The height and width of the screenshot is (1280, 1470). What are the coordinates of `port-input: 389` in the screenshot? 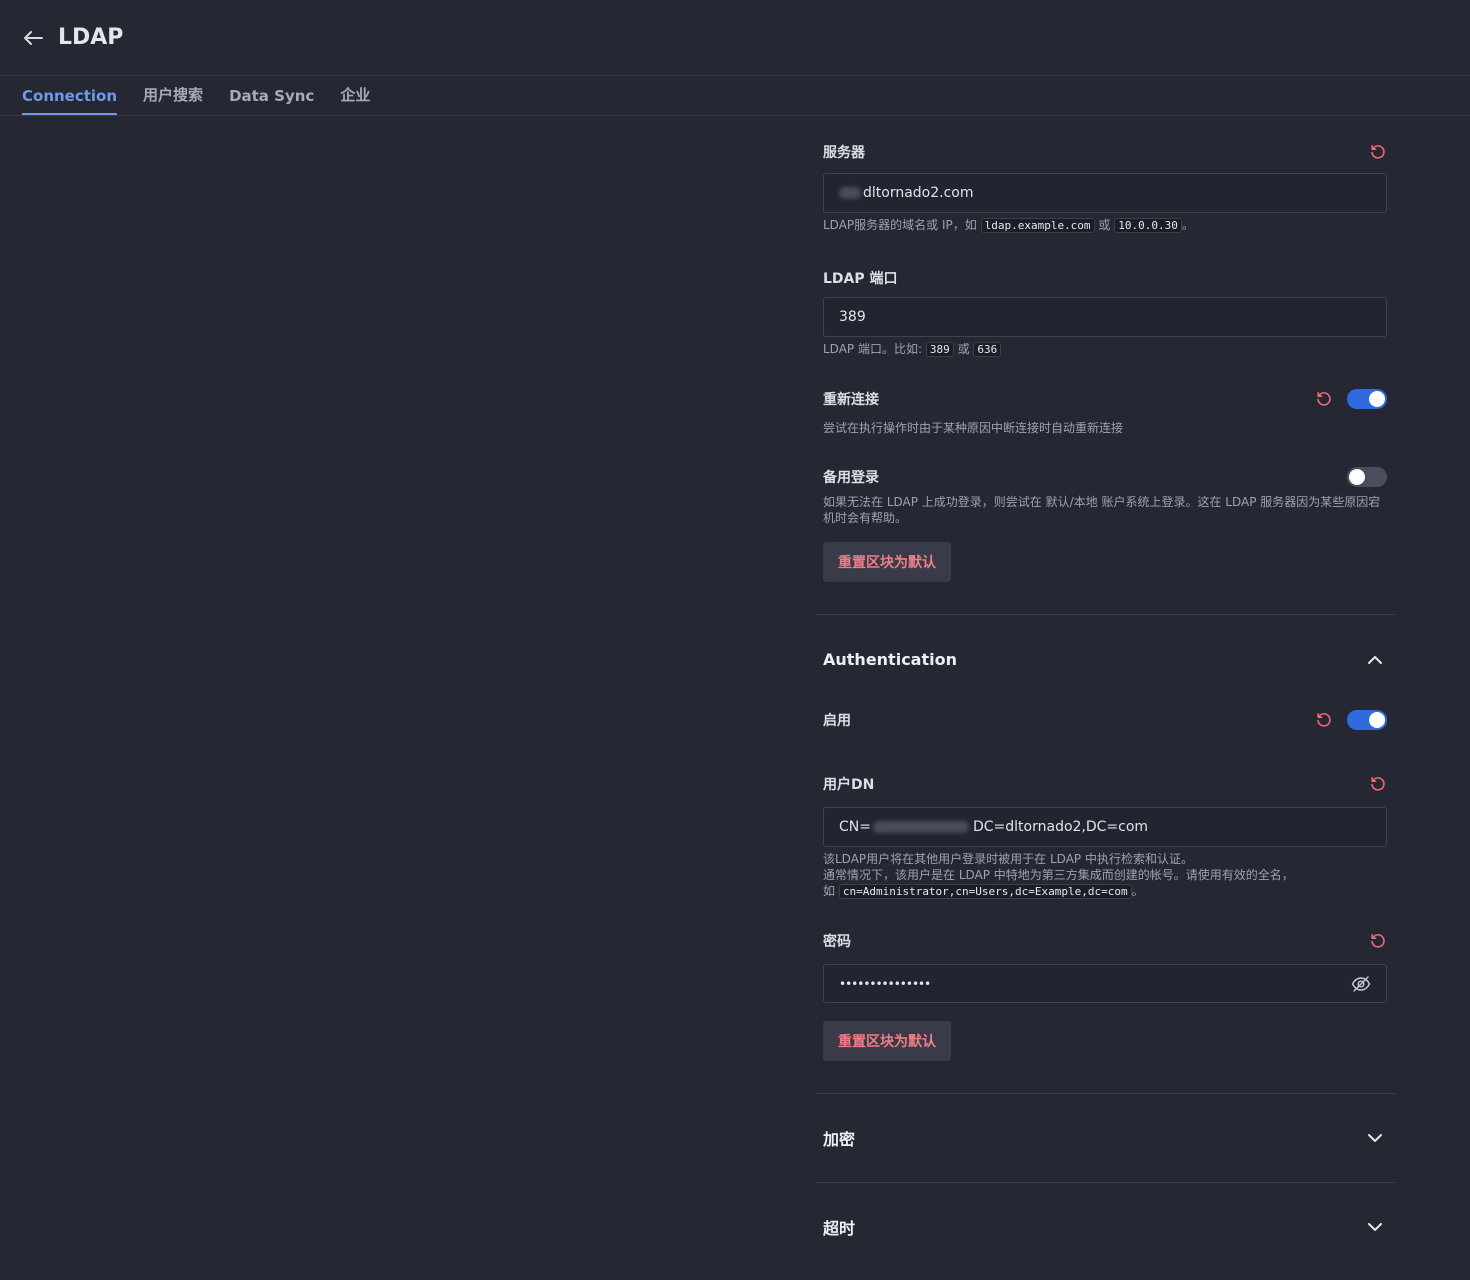 It's located at (1105, 317).